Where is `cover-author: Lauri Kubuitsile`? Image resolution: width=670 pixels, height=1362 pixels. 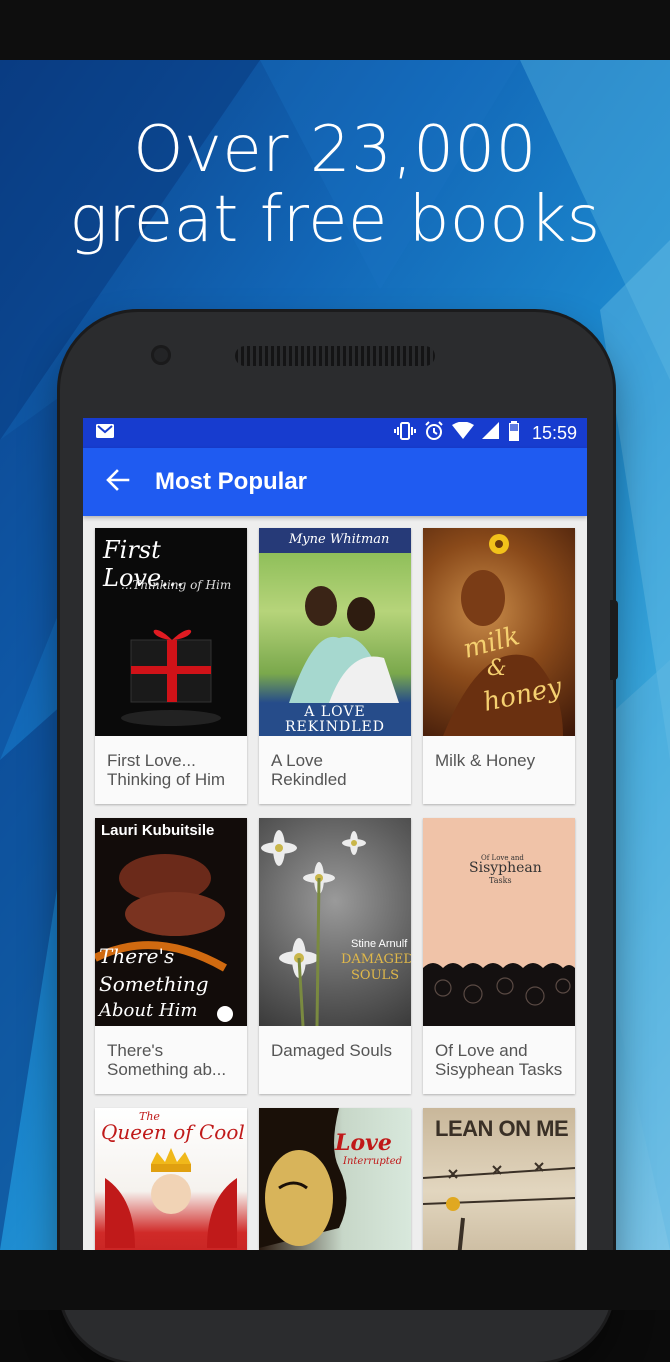 cover-author: Lauri Kubuitsile is located at coordinates (158, 830).